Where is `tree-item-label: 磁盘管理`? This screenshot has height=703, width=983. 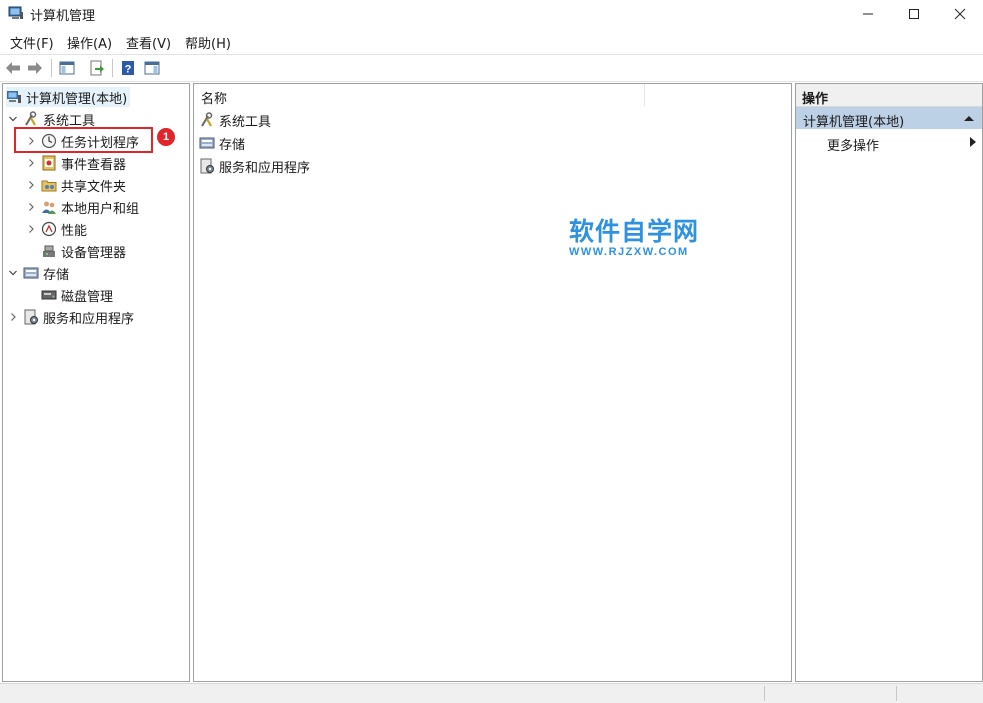 tree-item-label: 磁盘管理 is located at coordinates (87, 297).